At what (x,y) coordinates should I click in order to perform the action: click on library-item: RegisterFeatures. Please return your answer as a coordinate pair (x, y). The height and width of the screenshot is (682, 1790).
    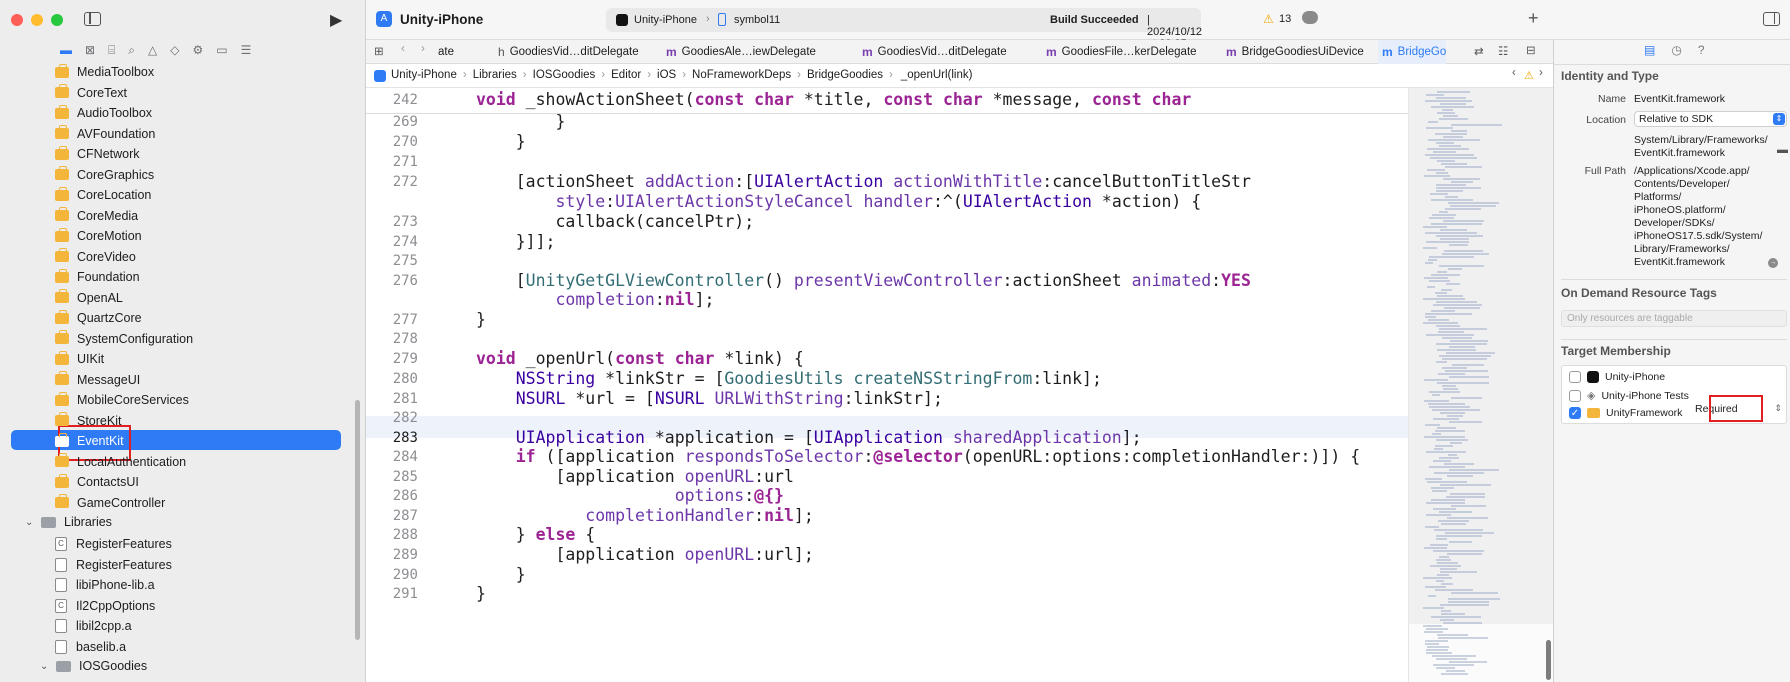
    Looking at the image, I should click on (225, 565).